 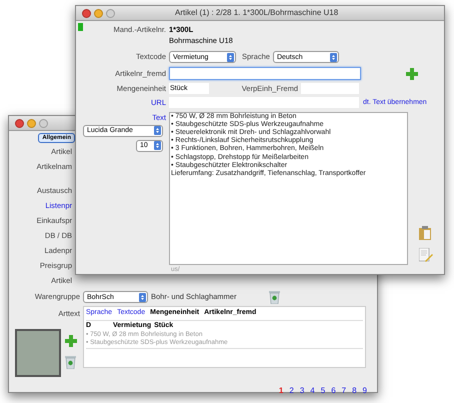 What do you see at coordinates (281, 391) in the screenshot?
I see `page-link: 1` at bounding box center [281, 391].